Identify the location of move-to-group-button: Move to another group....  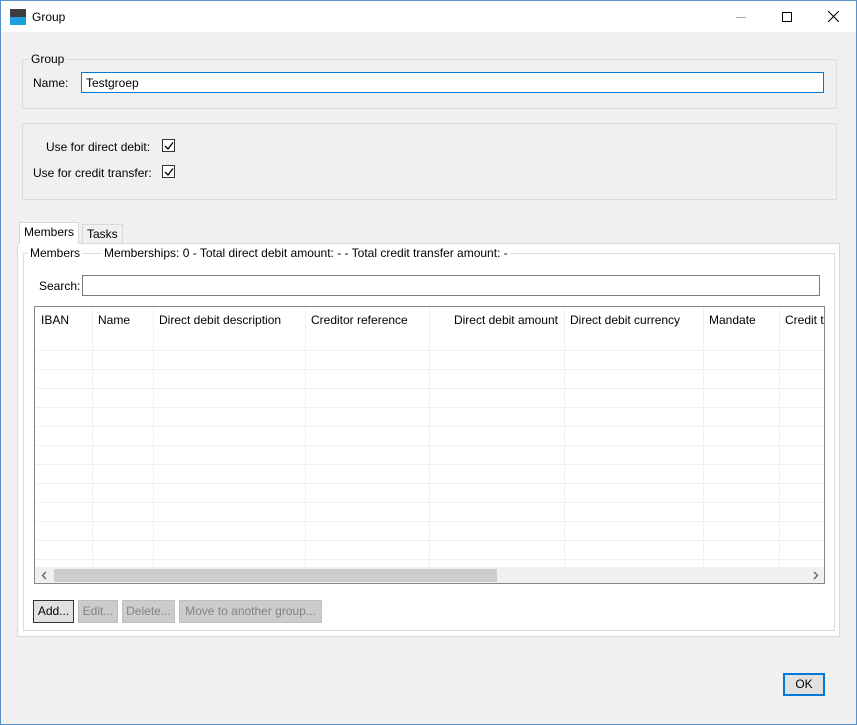
(250, 611).